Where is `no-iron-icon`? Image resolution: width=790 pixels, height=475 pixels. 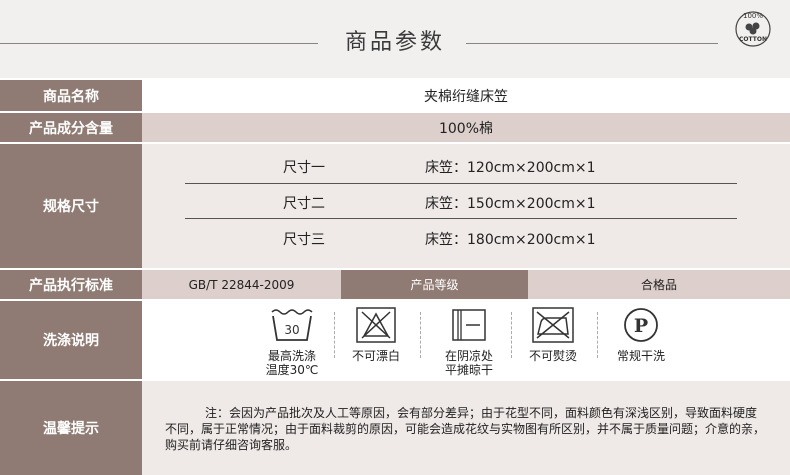
no-iron-icon is located at coordinates (553, 325).